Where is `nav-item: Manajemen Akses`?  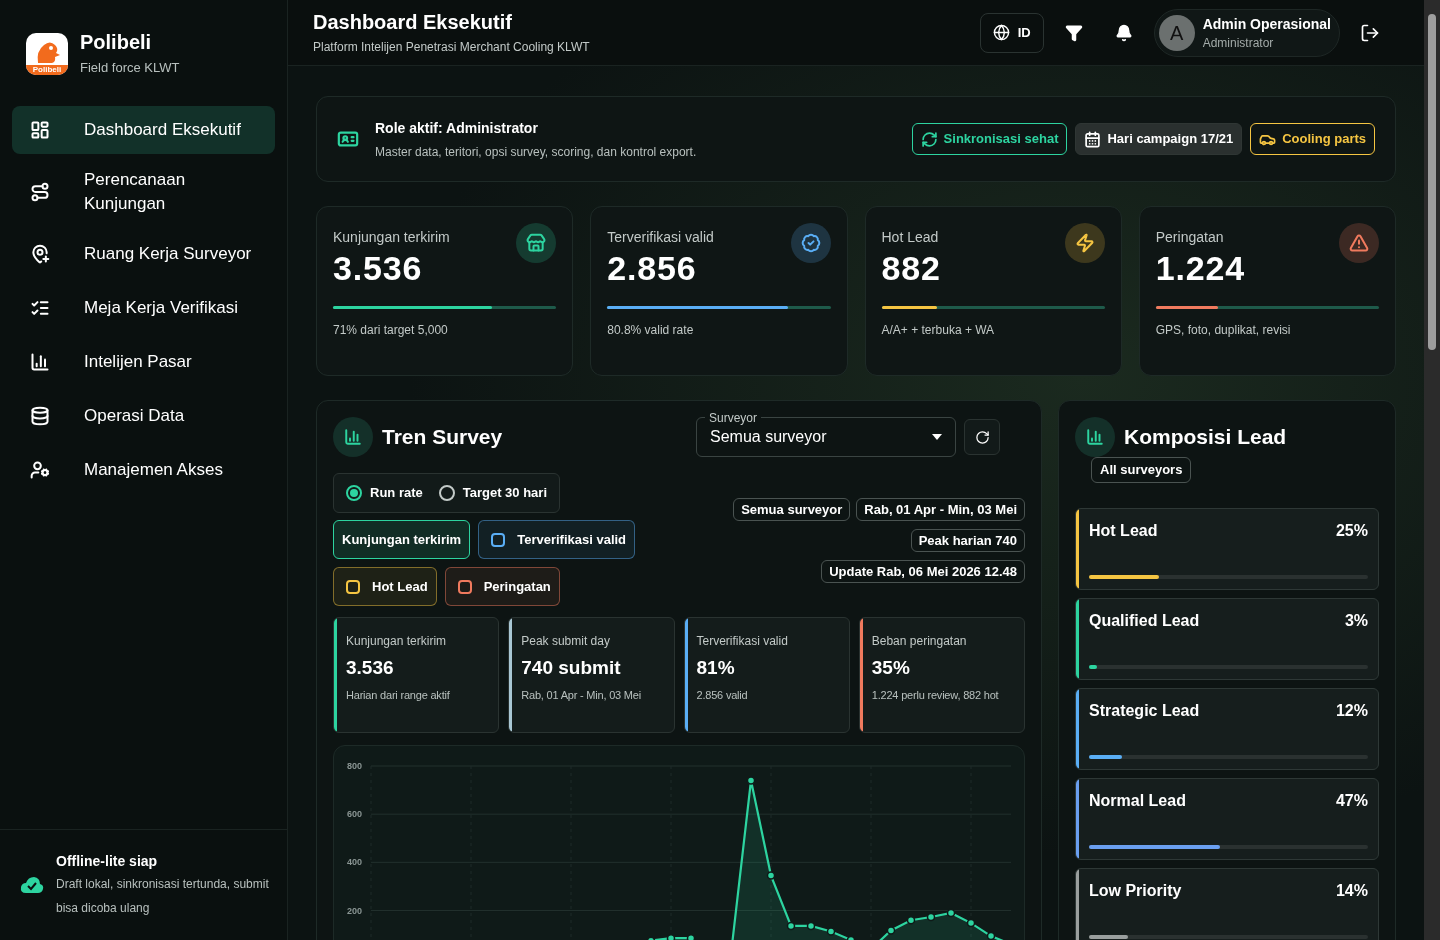 nav-item: Manajemen Akses is located at coordinates (143, 469).